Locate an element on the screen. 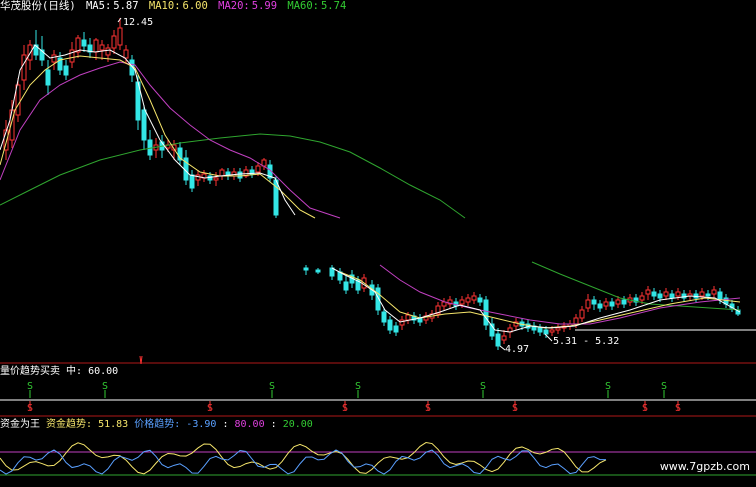  indicator1-header: 量价趋势买卖 中: 60.00 is located at coordinates (59, 372).